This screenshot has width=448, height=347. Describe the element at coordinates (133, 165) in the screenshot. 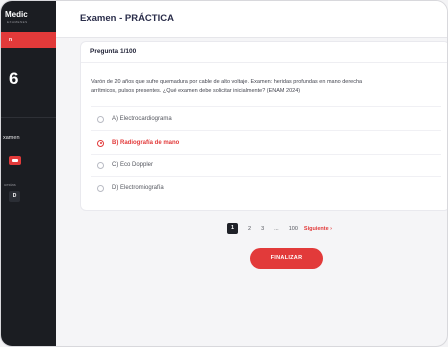

I see `option-label: C) Eco Doppler` at that location.